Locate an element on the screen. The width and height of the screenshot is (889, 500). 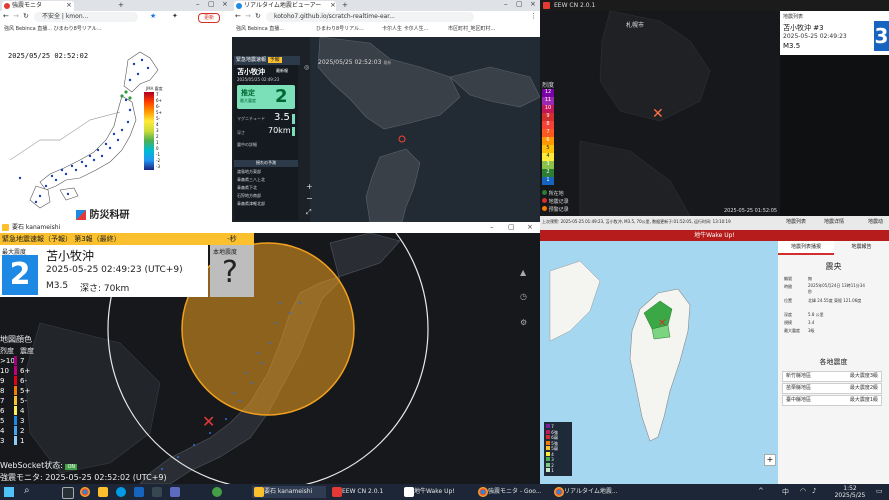
map-zoom-in-button: + is located at coordinates (309, 186).